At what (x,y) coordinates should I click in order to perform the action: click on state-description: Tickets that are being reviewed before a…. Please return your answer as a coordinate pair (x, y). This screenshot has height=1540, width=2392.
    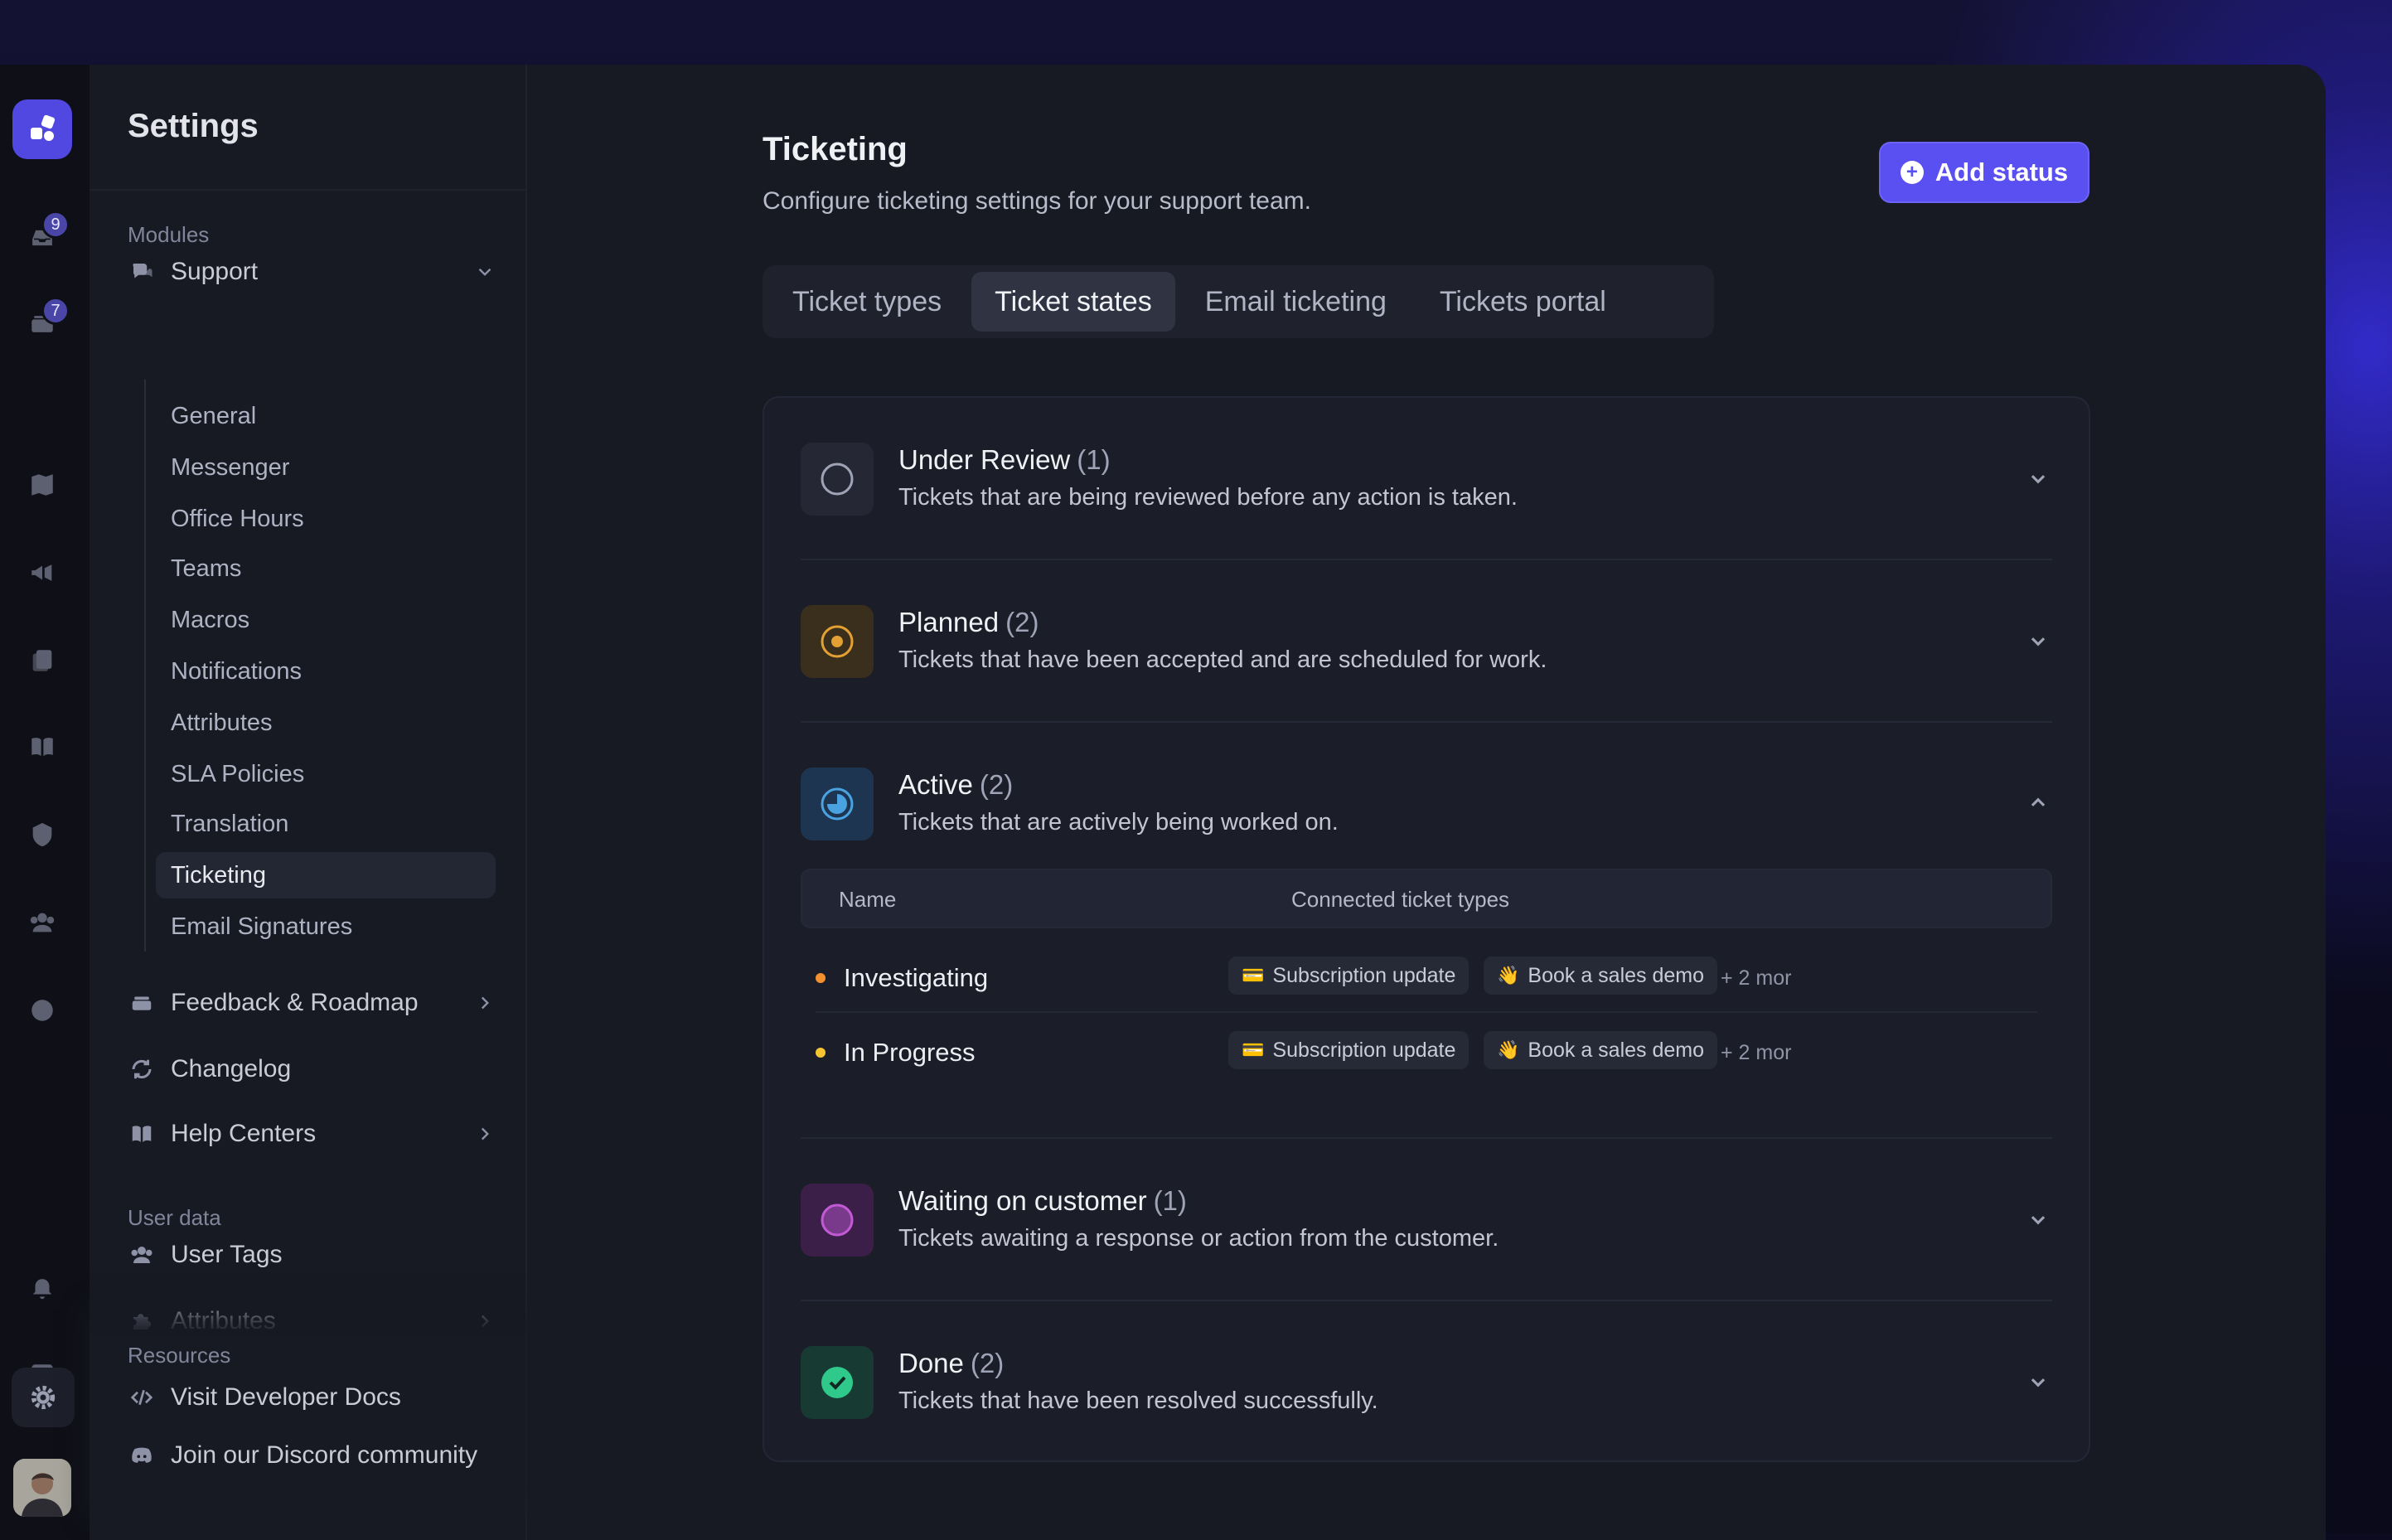
    Looking at the image, I should click on (1208, 497).